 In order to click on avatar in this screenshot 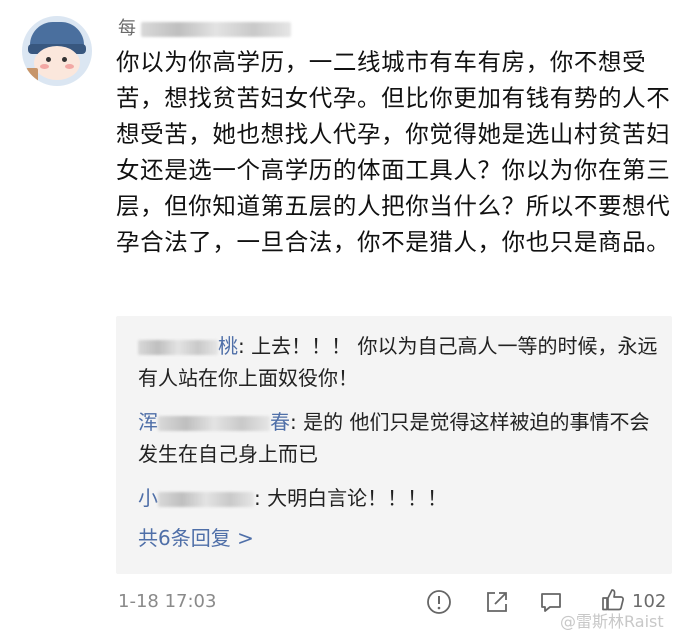, I will do `click(57, 51)`.